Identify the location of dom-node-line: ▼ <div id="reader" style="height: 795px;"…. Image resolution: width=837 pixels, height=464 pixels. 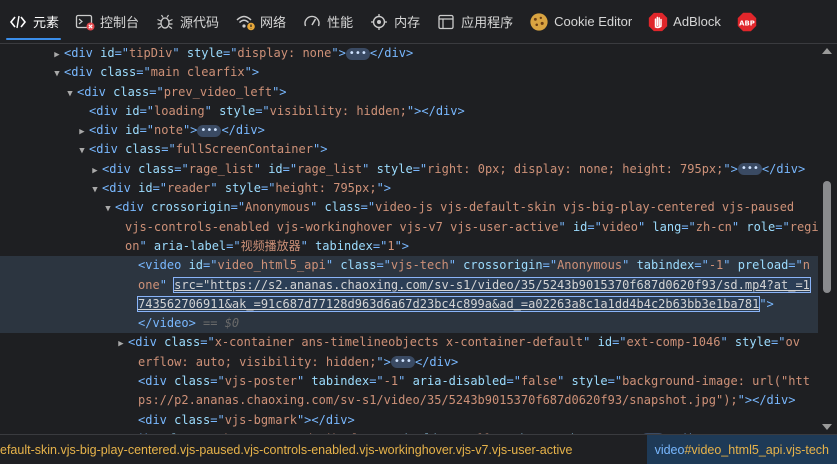
(409, 188).